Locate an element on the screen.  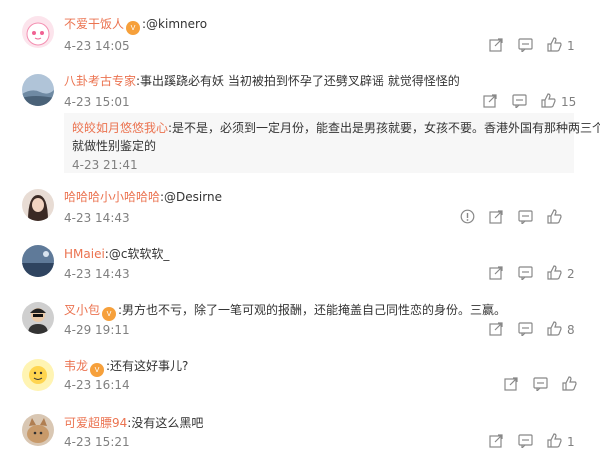
comment-text: :@c软软软_ is located at coordinates (137, 254).